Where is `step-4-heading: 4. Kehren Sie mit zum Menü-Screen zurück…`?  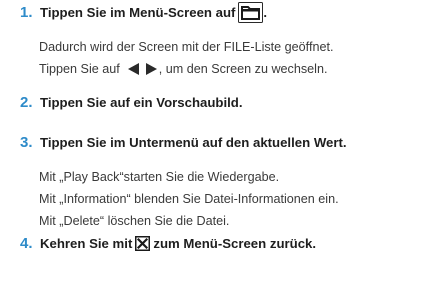 step-4-heading: 4. Kehren Sie mit zum Menü-Screen zurück… is located at coordinates (213, 243).